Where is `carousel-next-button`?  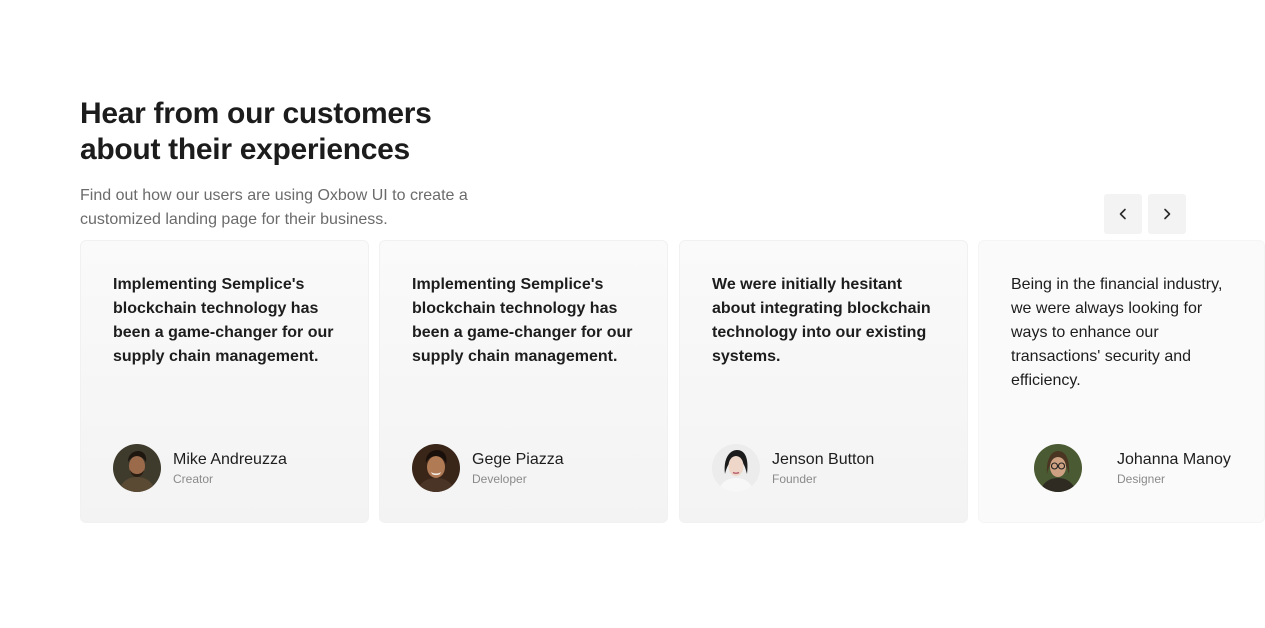
carousel-next-button is located at coordinates (1167, 214).